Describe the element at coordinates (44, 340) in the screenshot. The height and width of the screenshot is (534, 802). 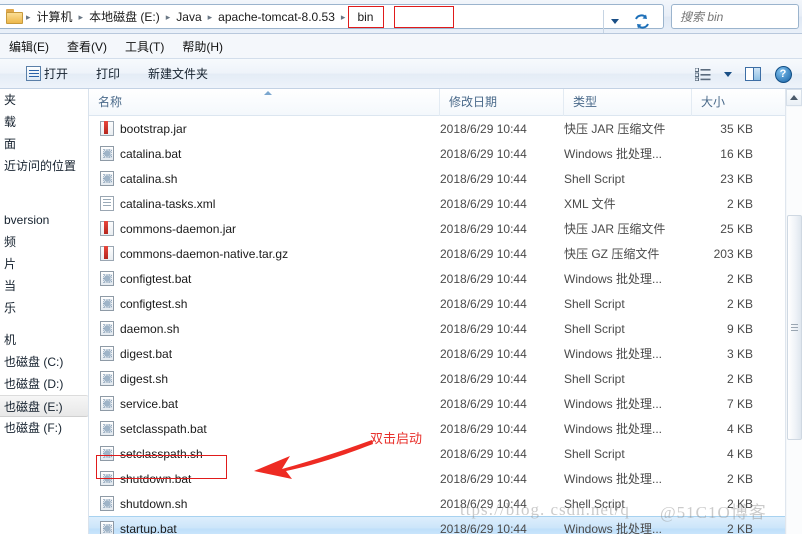
I see `sidebar-item-computer: 机` at that location.